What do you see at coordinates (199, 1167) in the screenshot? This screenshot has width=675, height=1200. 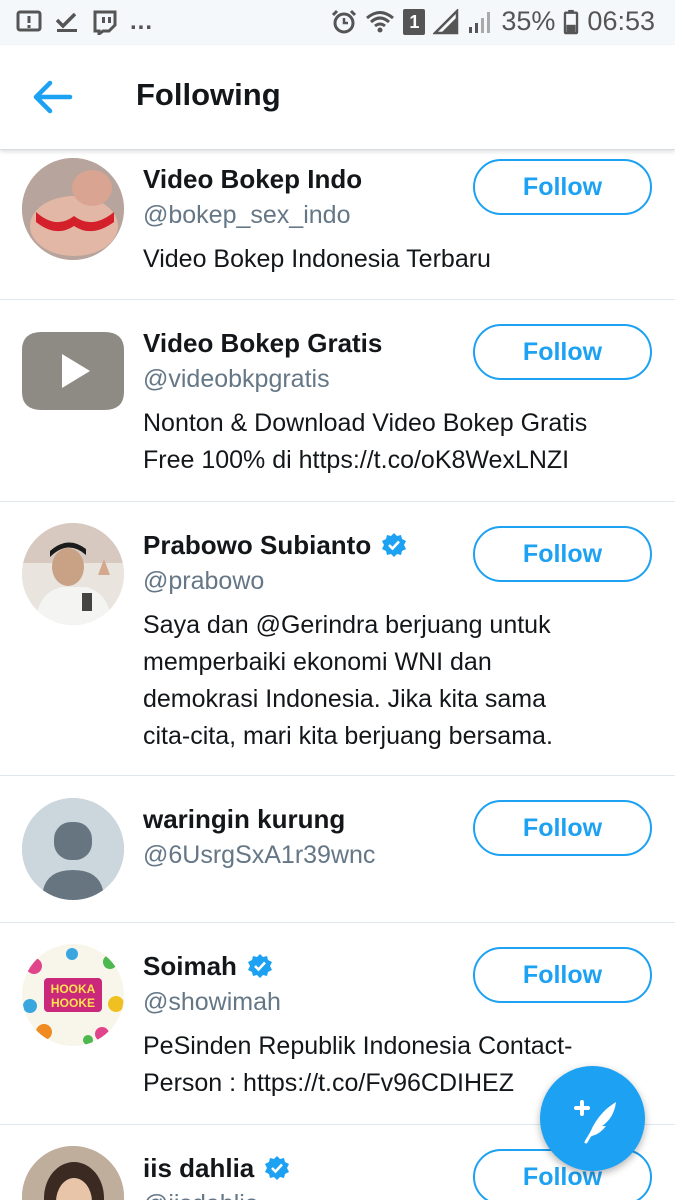 I see `user-name: iis dahlia` at bounding box center [199, 1167].